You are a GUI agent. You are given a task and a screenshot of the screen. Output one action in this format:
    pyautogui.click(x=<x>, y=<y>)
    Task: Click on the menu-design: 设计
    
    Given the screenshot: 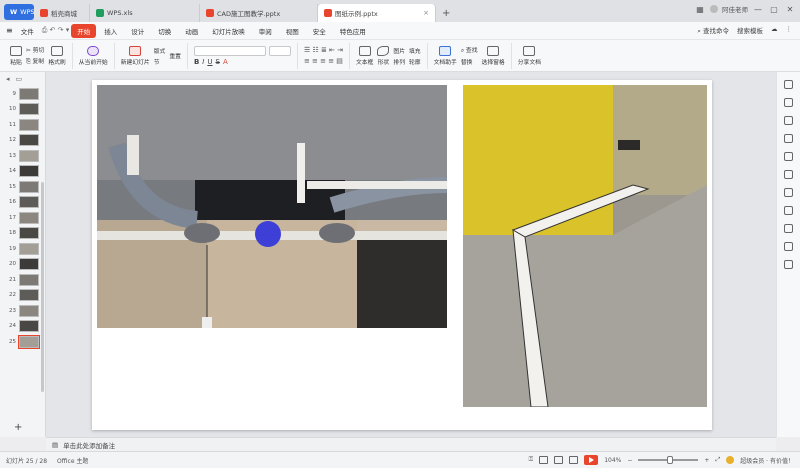 What is the action you would take?
    pyautogui.click(x=137, y=31)
    